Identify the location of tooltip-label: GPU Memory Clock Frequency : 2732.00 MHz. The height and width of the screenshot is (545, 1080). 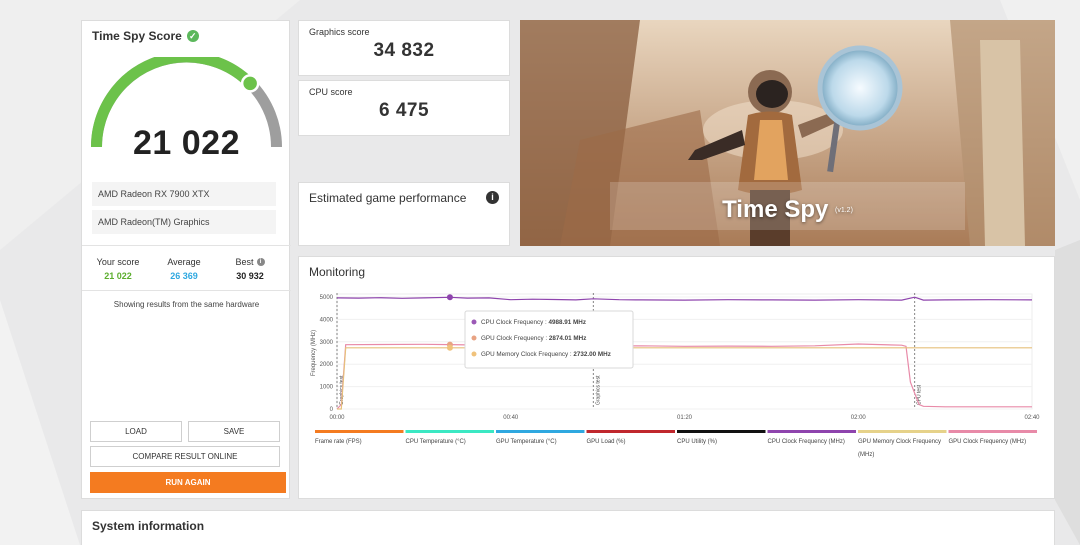
(546, 354).